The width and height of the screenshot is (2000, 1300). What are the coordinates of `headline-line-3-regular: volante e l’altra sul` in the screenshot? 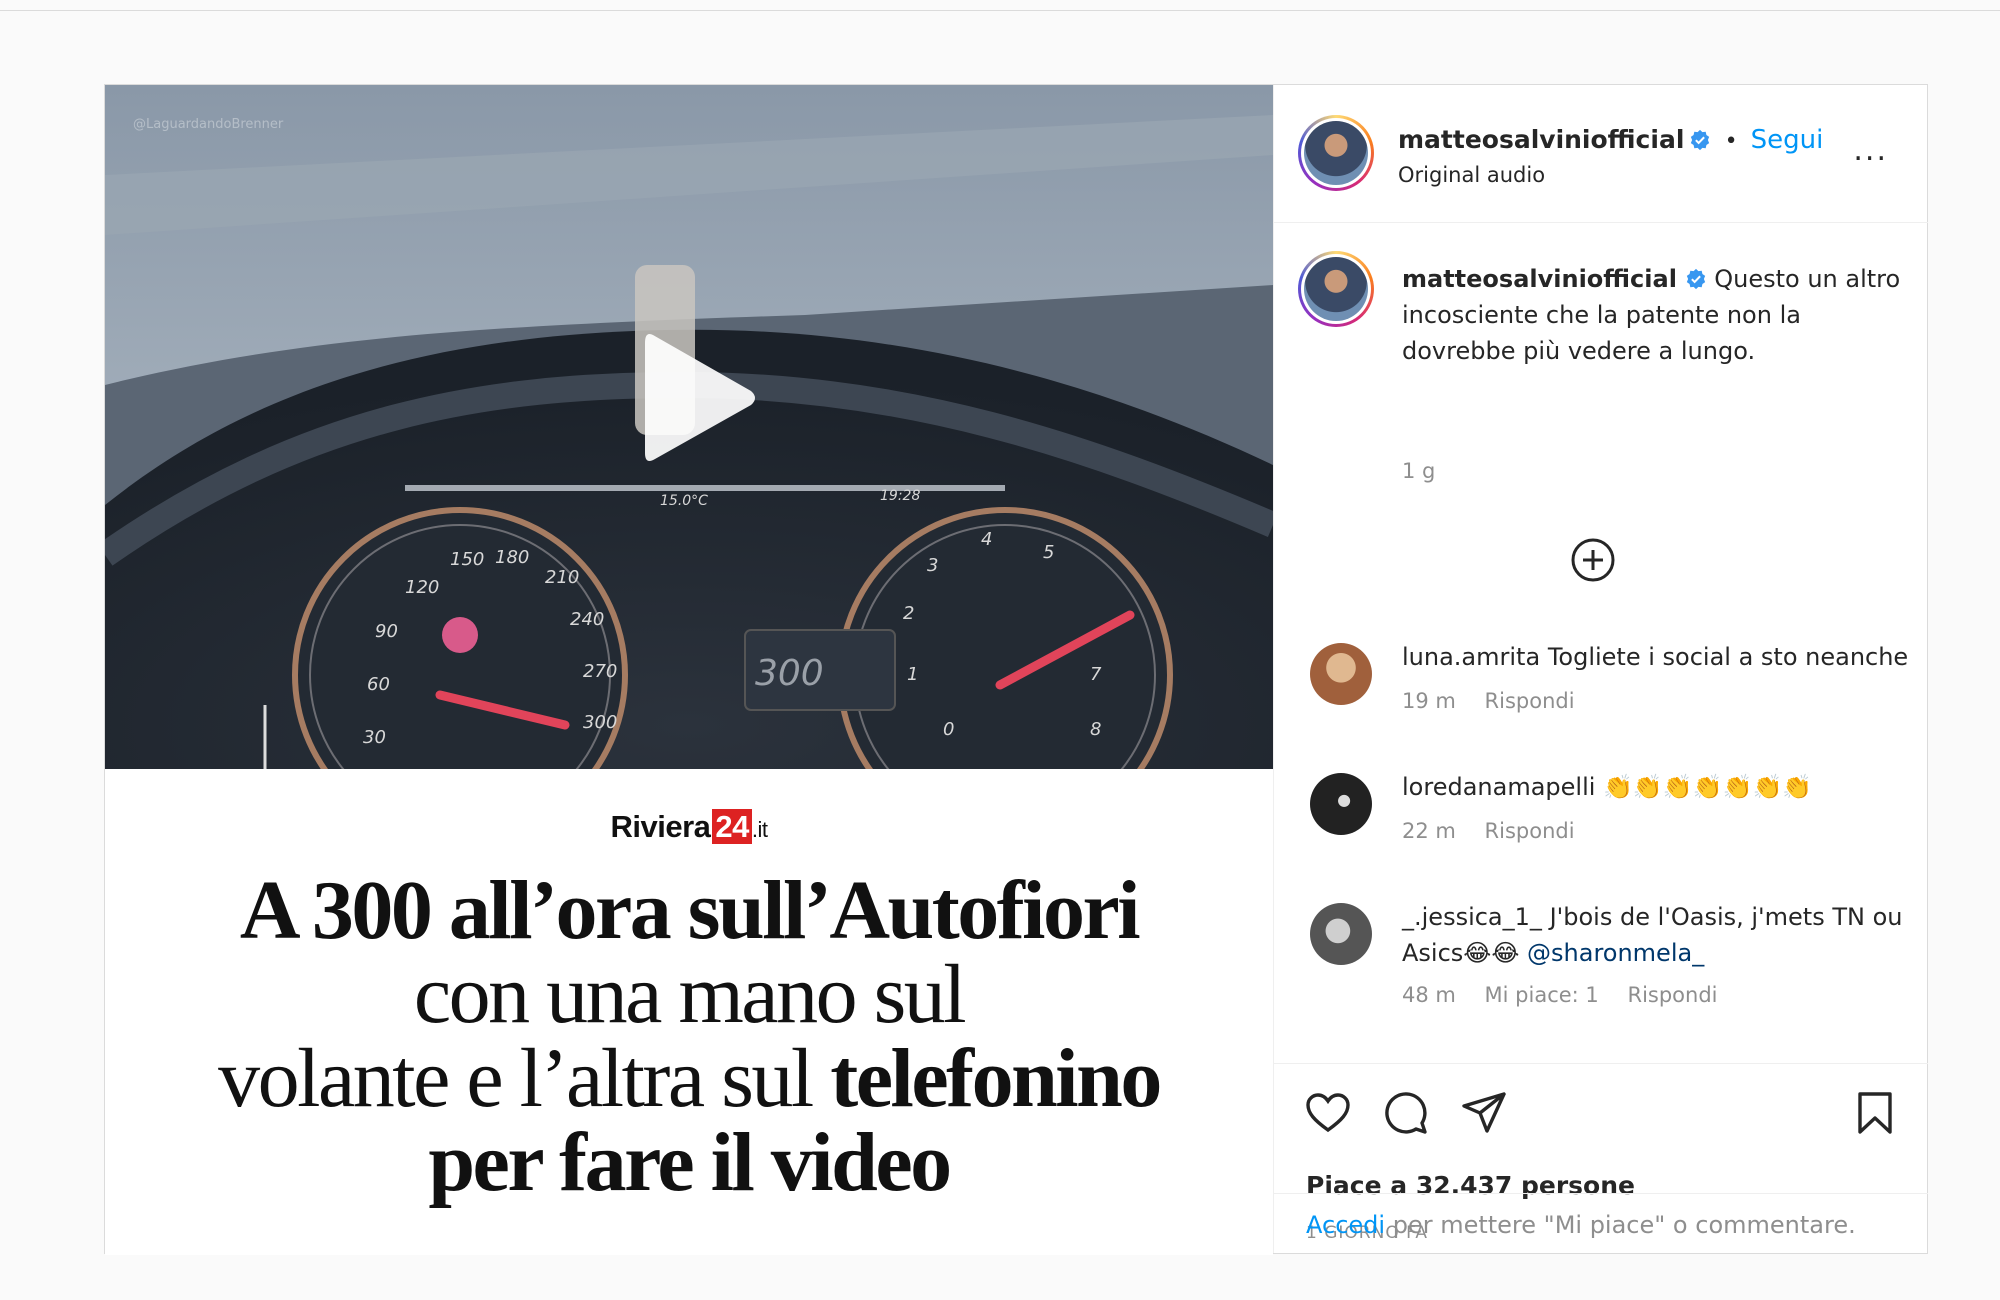 It's located at (524, 1078).